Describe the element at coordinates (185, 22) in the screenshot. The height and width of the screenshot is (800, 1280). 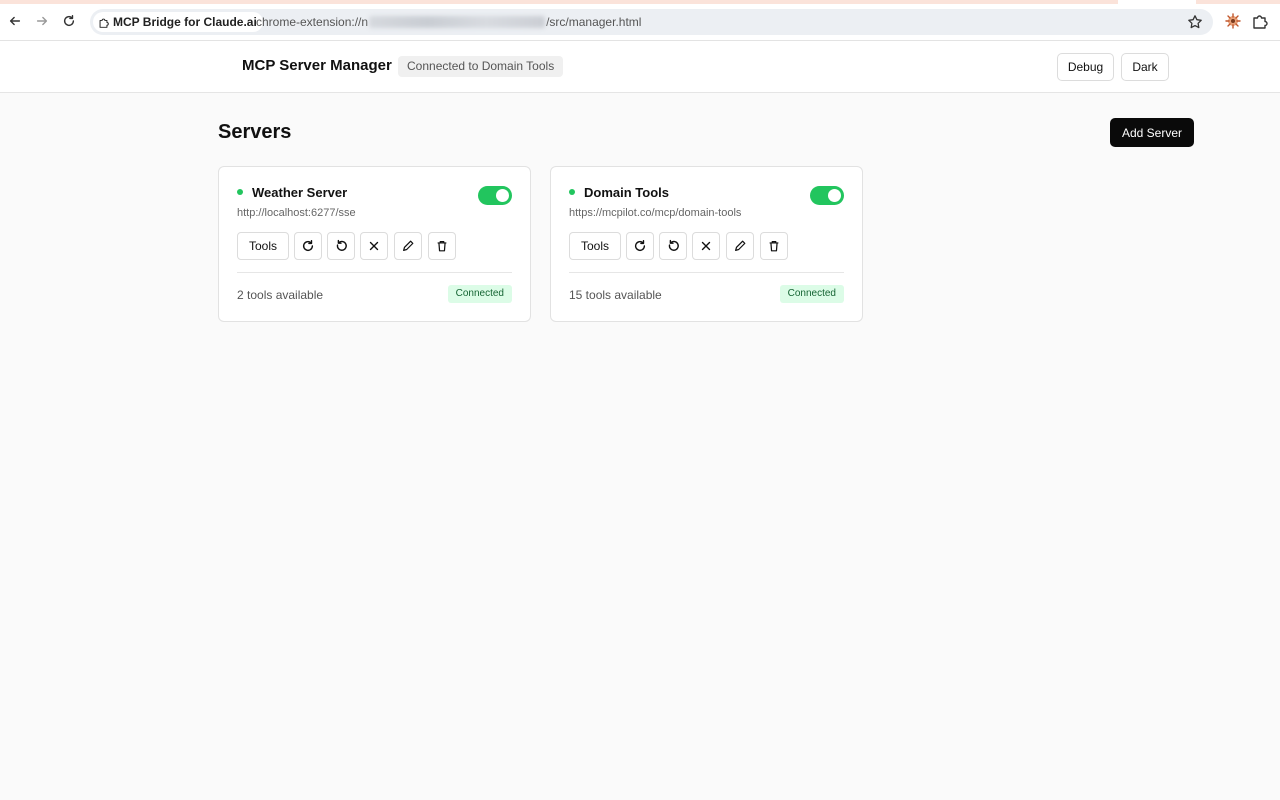
I see `site-chip-label: MCP Bridge for Claude.ai` at that location.